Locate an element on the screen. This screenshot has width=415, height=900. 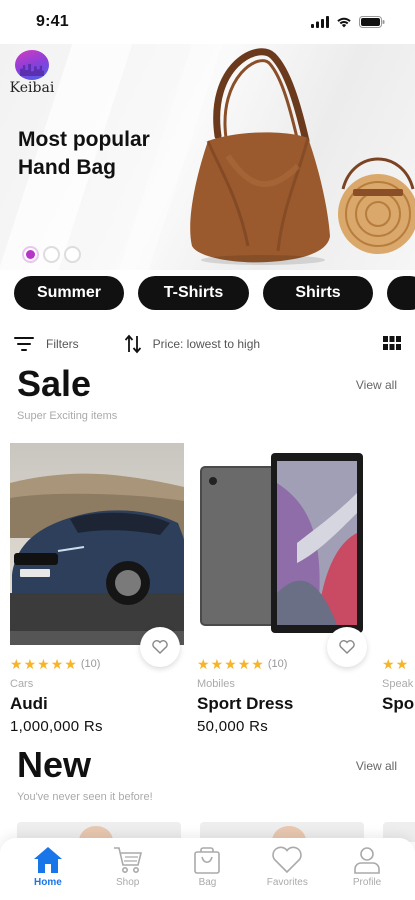
grid-view-icon is located at coordinates (392, 342).